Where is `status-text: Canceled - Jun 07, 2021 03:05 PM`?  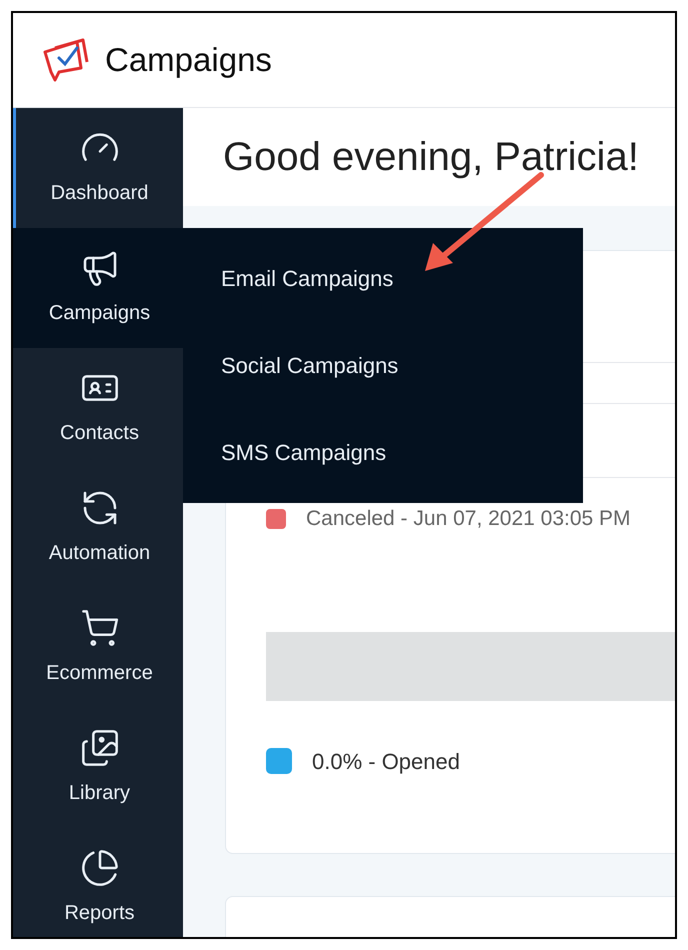
status-text: Canceled - Jun 07, 2021 03:05 PM is located at coordinates (468, 519).